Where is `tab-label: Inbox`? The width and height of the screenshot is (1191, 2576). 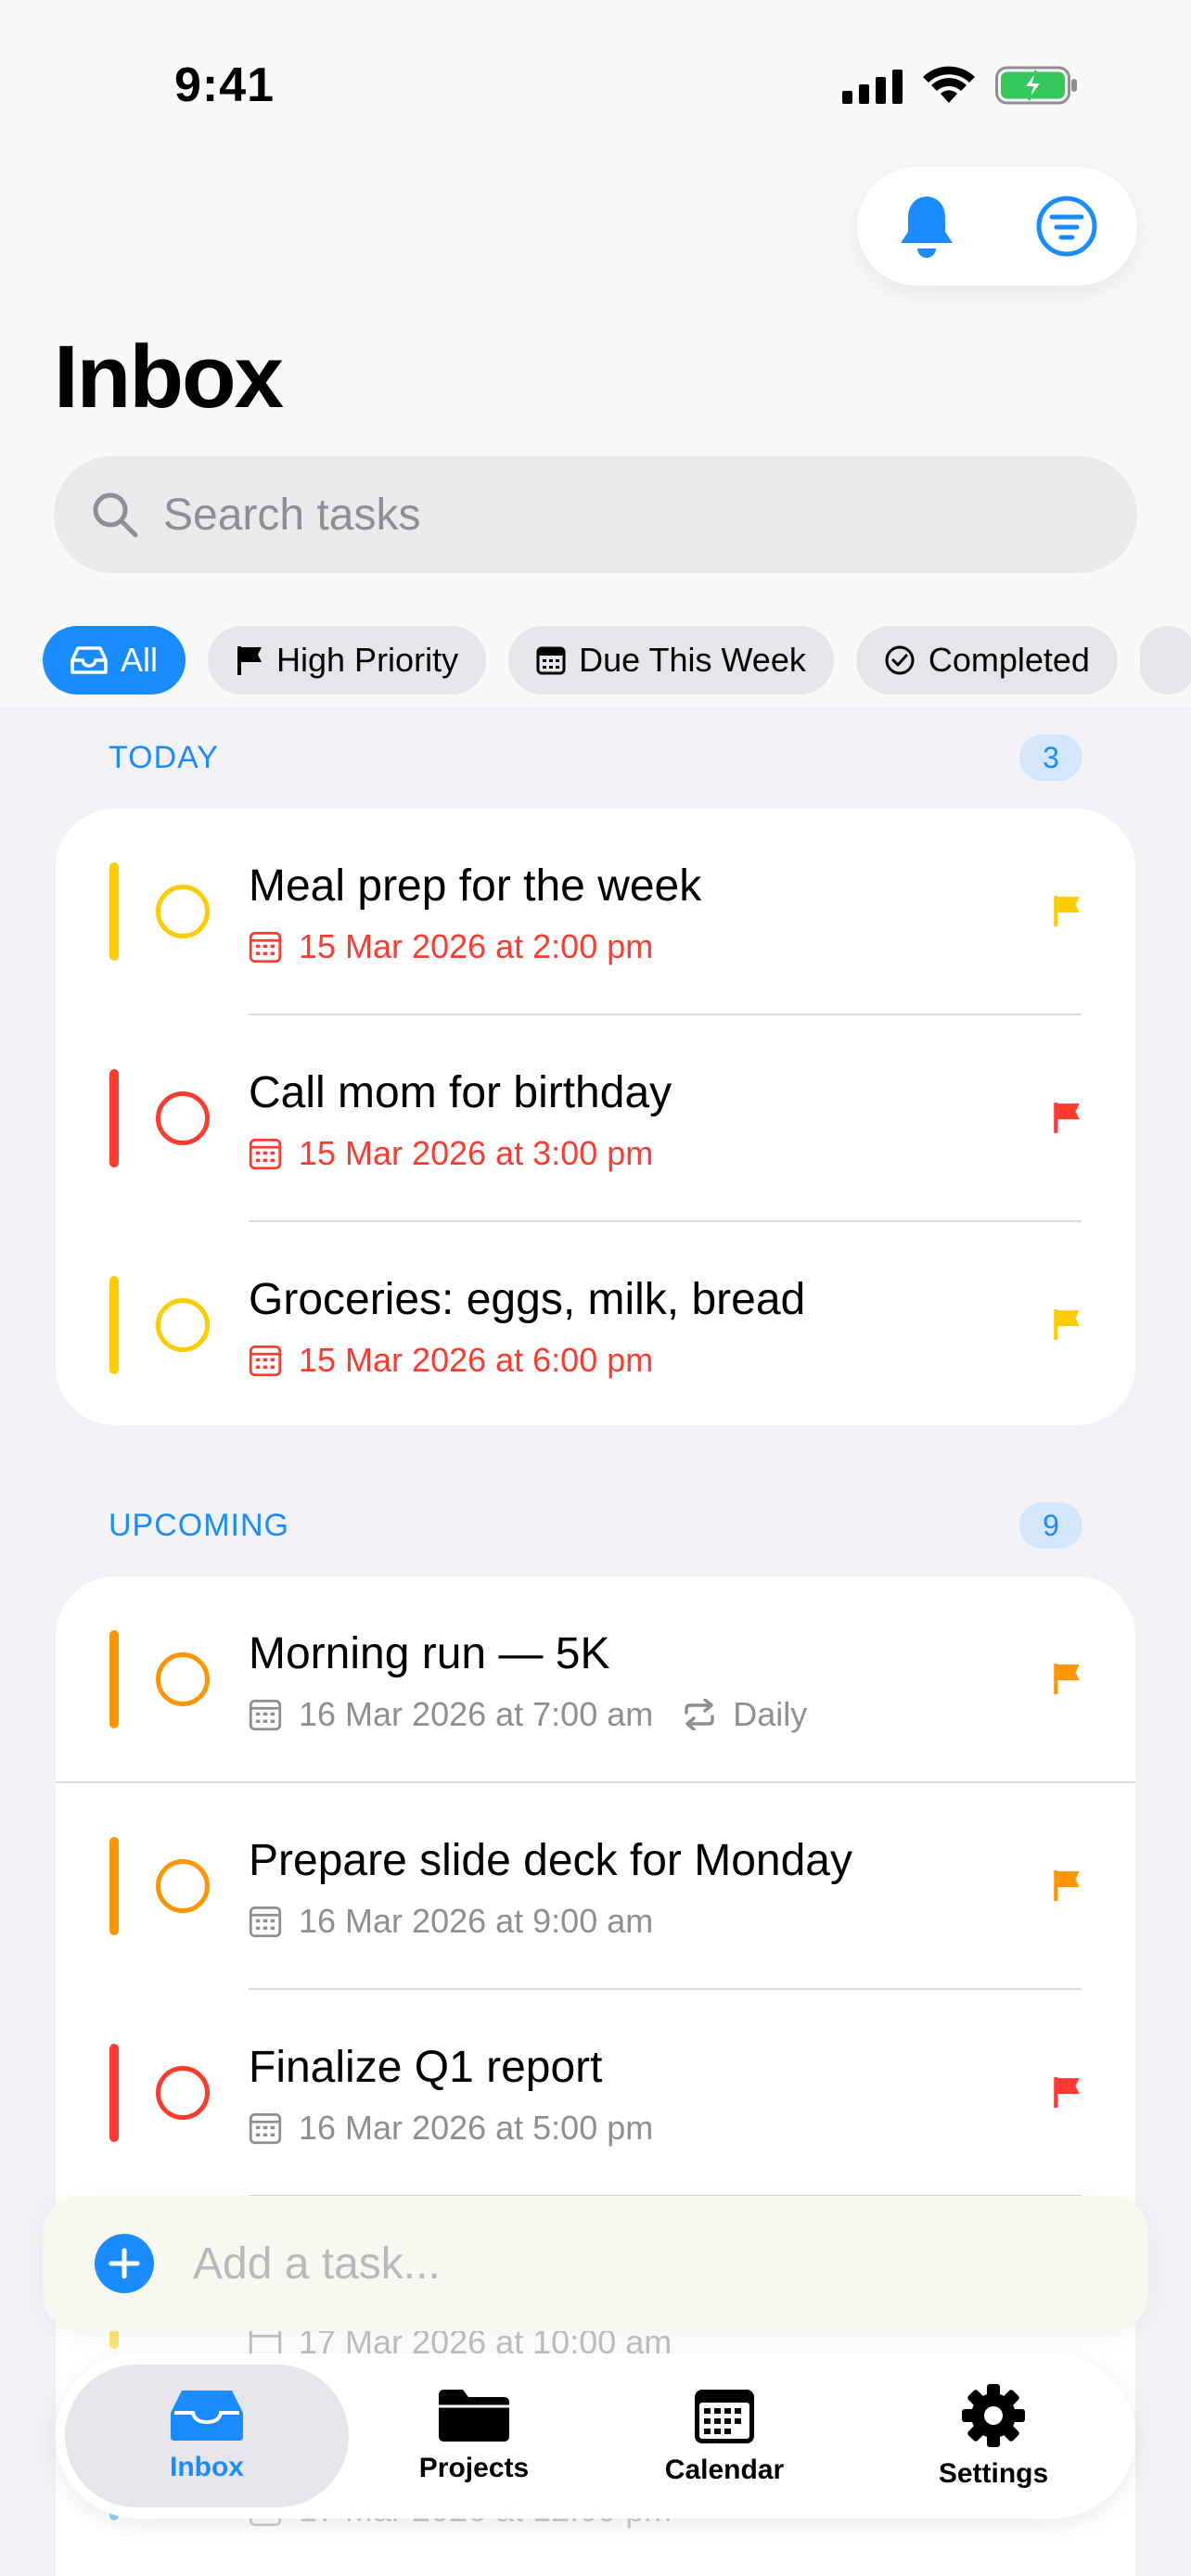 tab-label: Inbox is located at coordinates (207, 2467).